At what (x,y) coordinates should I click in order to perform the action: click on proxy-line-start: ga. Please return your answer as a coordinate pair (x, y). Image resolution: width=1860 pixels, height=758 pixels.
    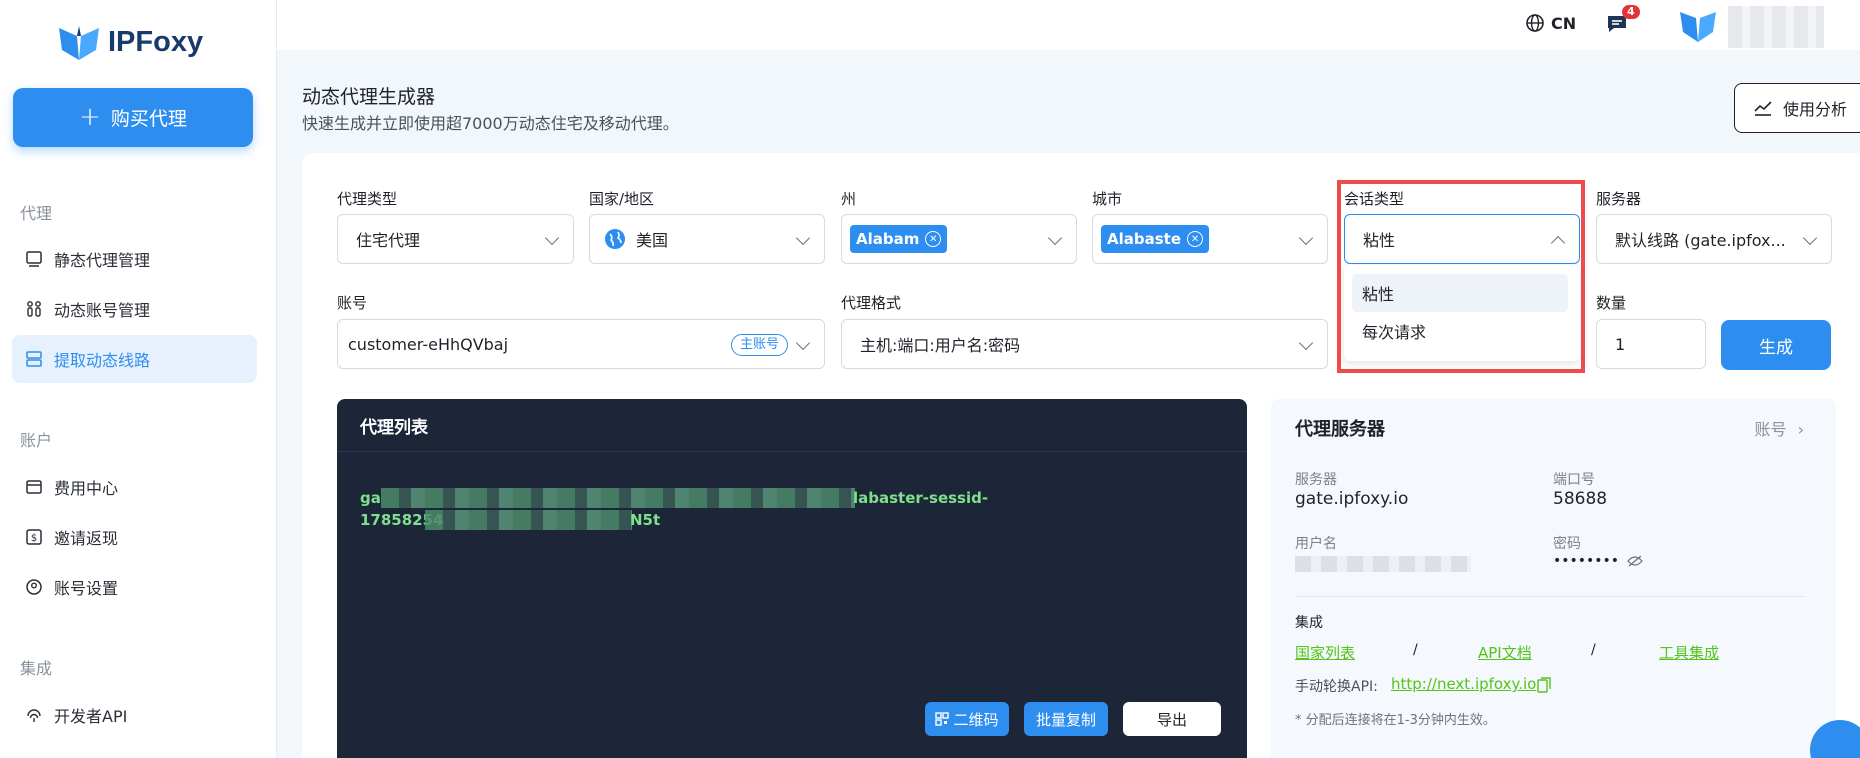
    Looking at the image, I should click on (370, 498).